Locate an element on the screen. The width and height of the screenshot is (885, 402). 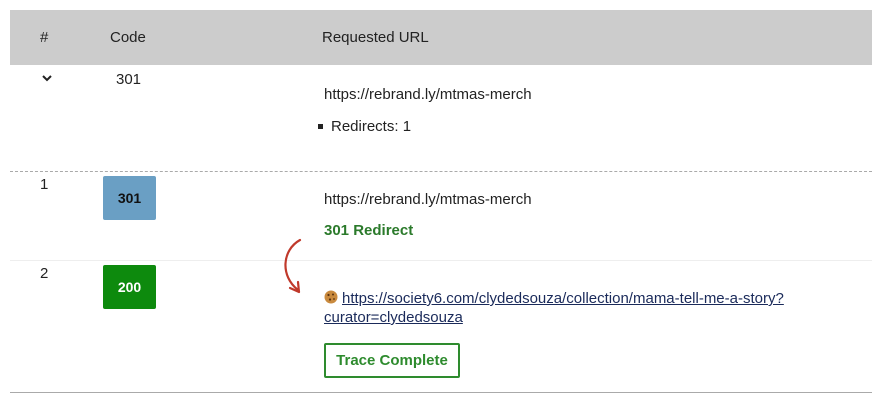
bullet-icon is located at coordinates (320, 126).